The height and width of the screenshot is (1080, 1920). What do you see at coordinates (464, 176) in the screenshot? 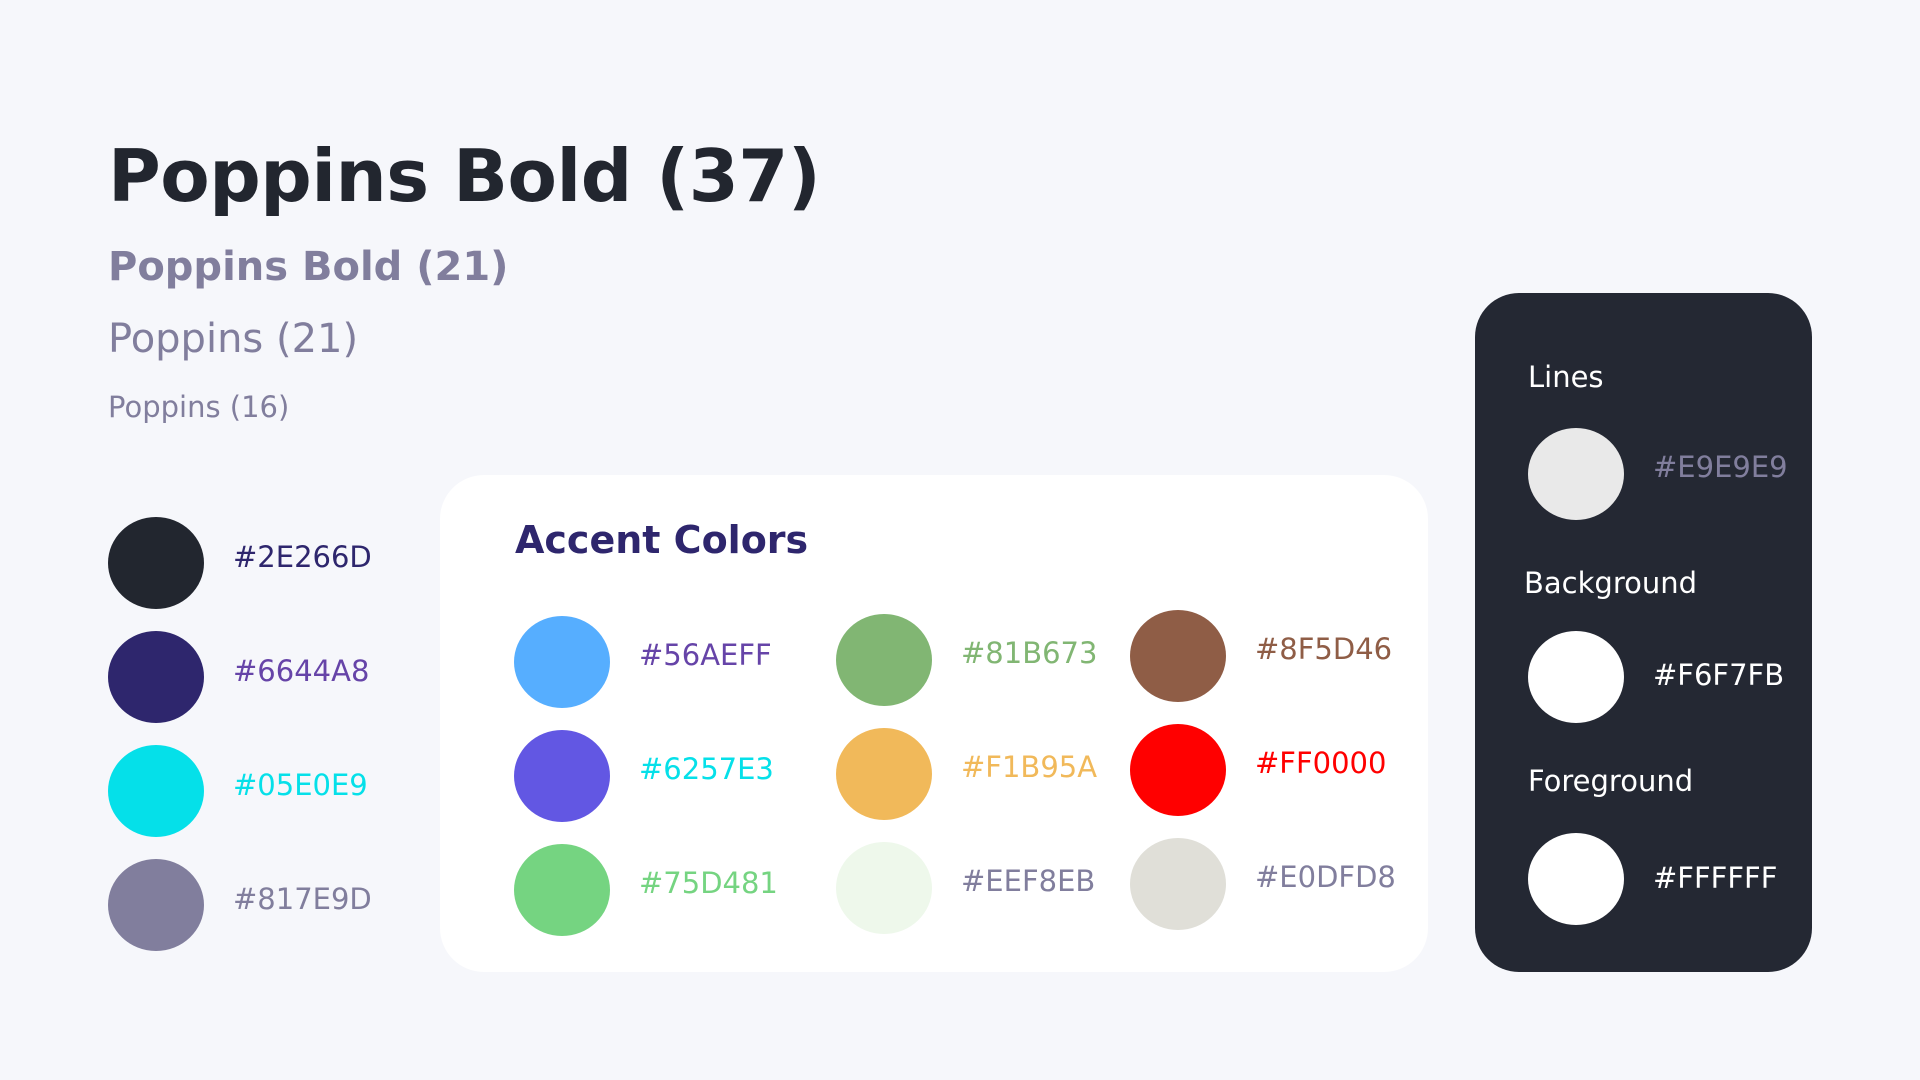
I see `typography-heading-xl: Poppins Bold (37)` at bounding box center [464, 176].